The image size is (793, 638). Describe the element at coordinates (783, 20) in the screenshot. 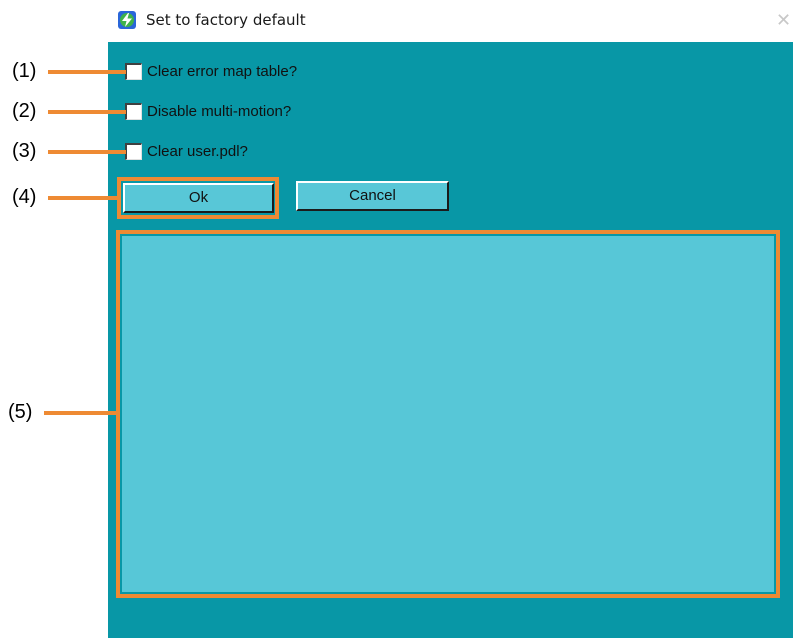

I see `close-icon: ✕` at that location.